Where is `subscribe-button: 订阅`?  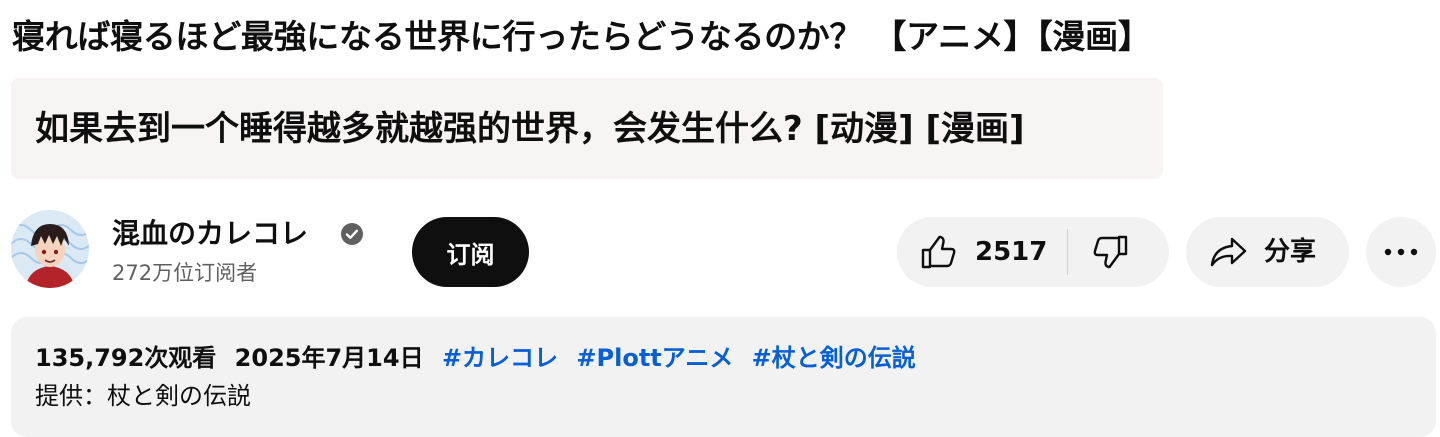 subscribe-button: 订阅 is located at coordinates (470, 252).